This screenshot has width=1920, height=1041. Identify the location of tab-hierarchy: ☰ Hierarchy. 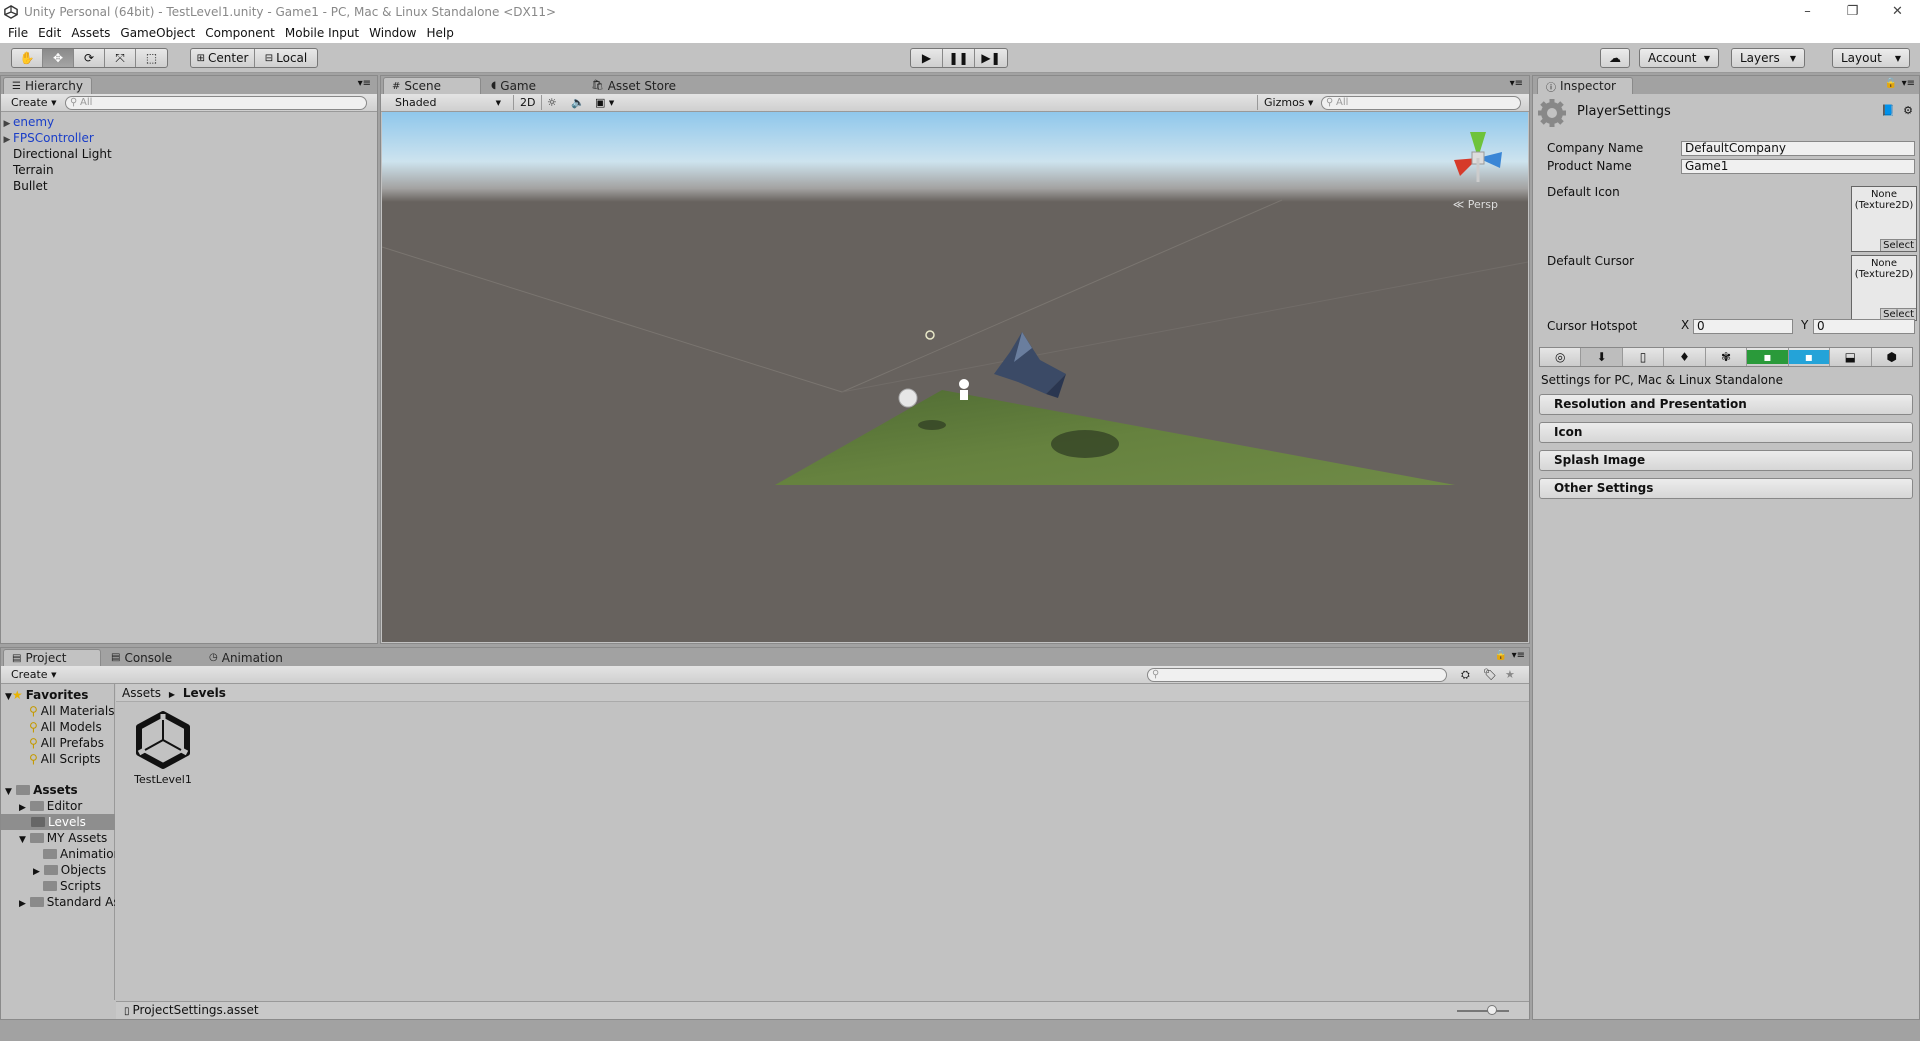
(47, 85).